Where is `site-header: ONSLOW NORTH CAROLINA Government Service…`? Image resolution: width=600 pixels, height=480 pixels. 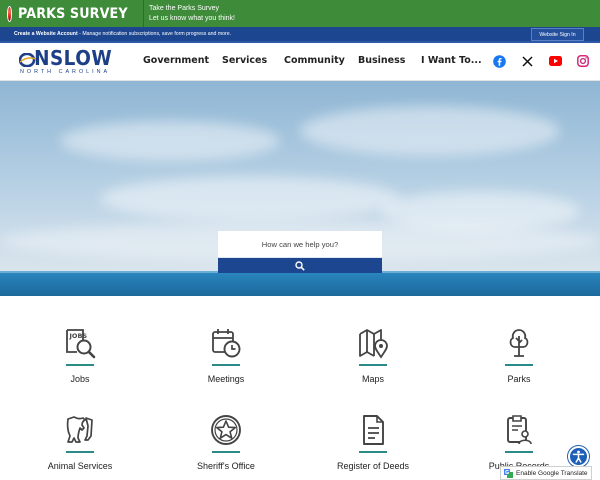
site-header: ONSLOW NORTH CAROLINA Government Service… is located at coordinates (300, 62).